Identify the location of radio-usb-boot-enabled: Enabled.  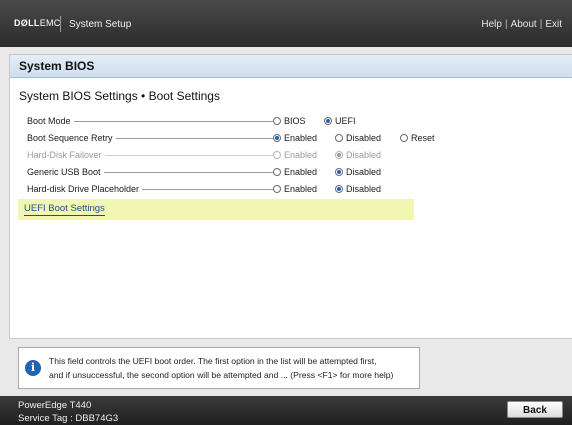
(295, 172).